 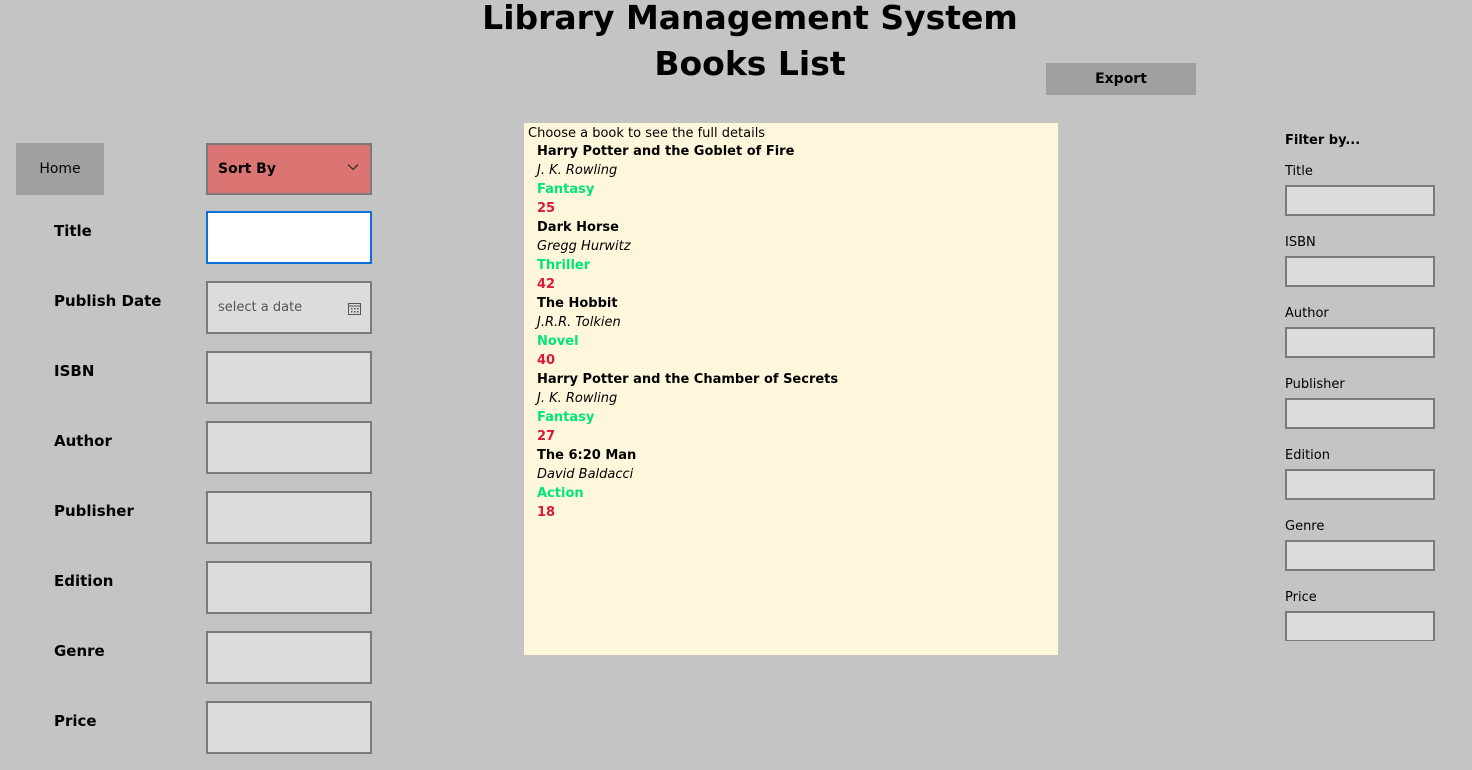 I want to click on author-label: Author, so click(x=83, y=441).